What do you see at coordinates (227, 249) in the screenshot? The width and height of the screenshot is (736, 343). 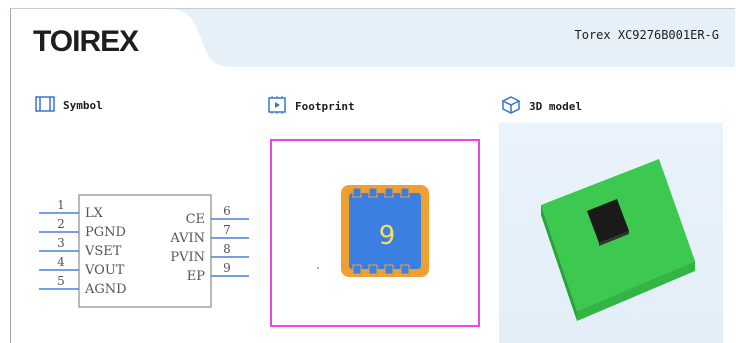 I see `svg-text: 8` at bounding box center [227, 249].